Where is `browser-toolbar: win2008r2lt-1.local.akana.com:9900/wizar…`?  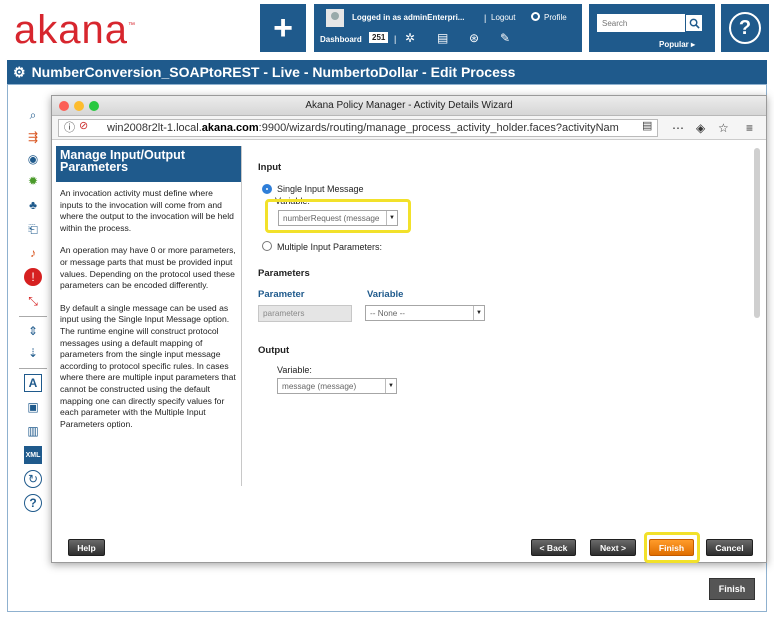 browser-toolbar: win2008r2lt-1.local.akana.com:9900/wizar… is located at coordinates (409, 128).